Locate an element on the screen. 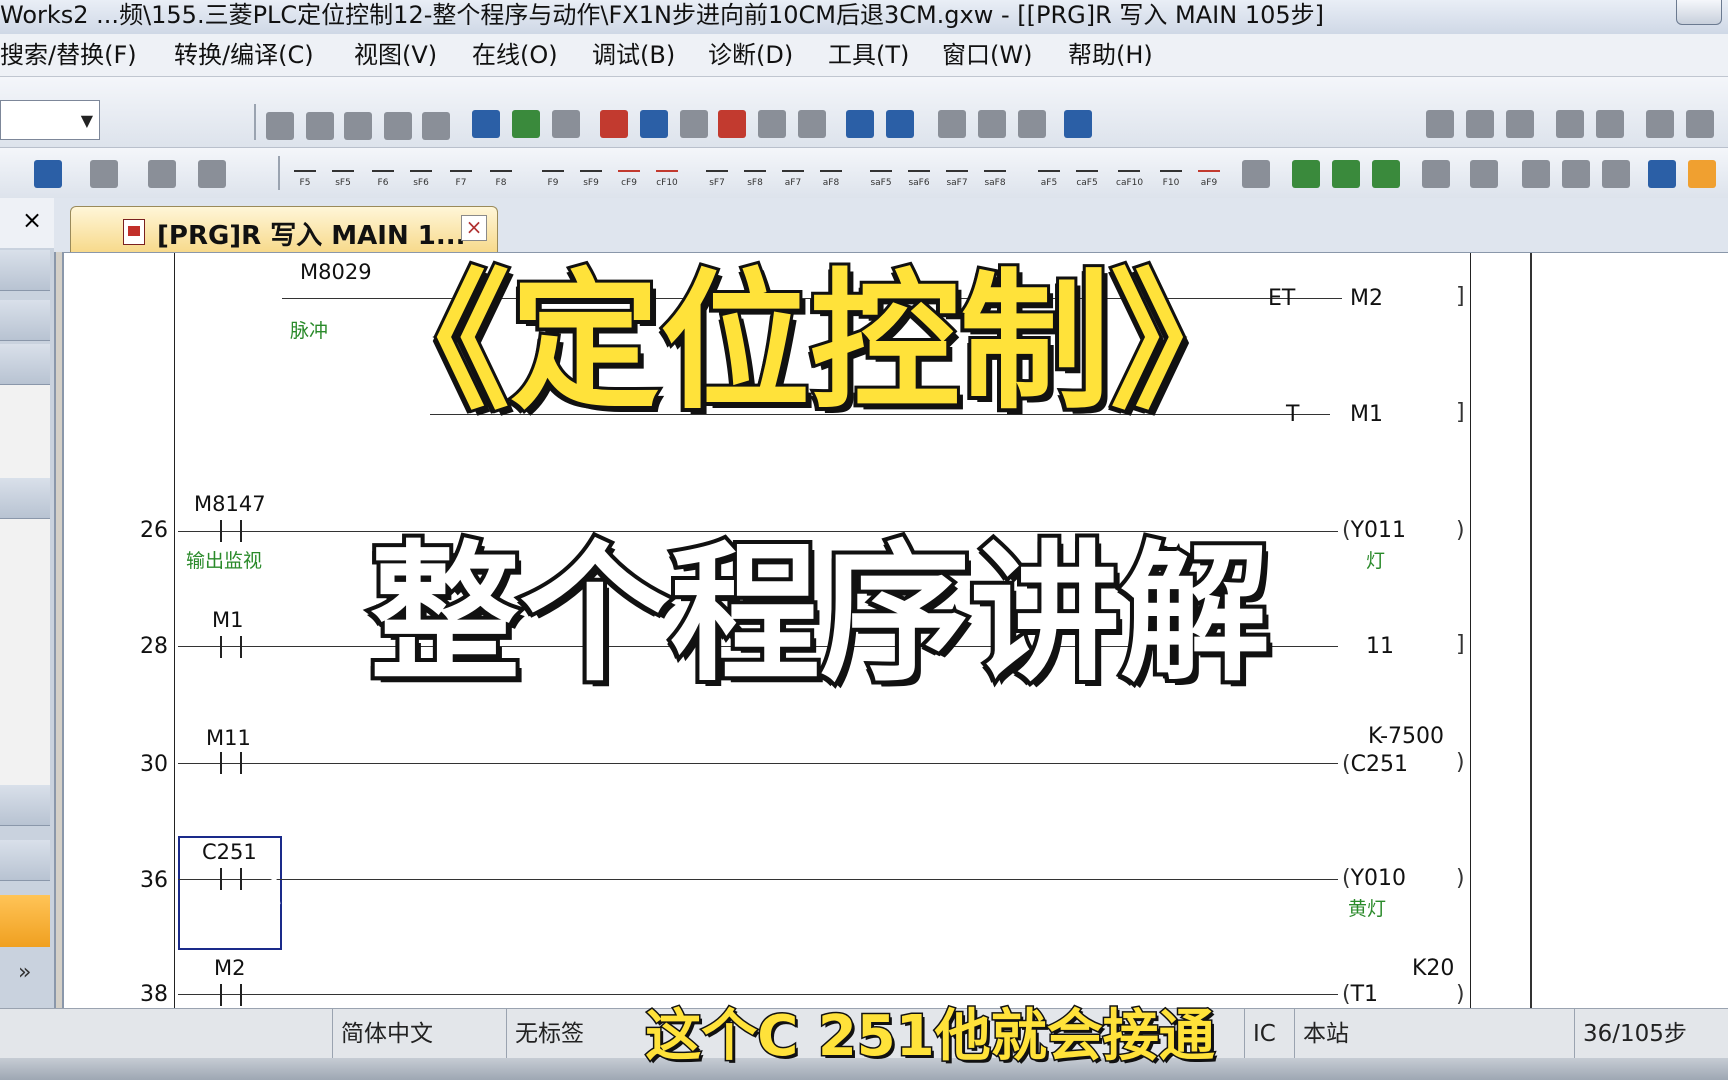 This screenshot has height=1080, width=1728. neg-falling-icon: saF6 is located at coordinates (919, 173).